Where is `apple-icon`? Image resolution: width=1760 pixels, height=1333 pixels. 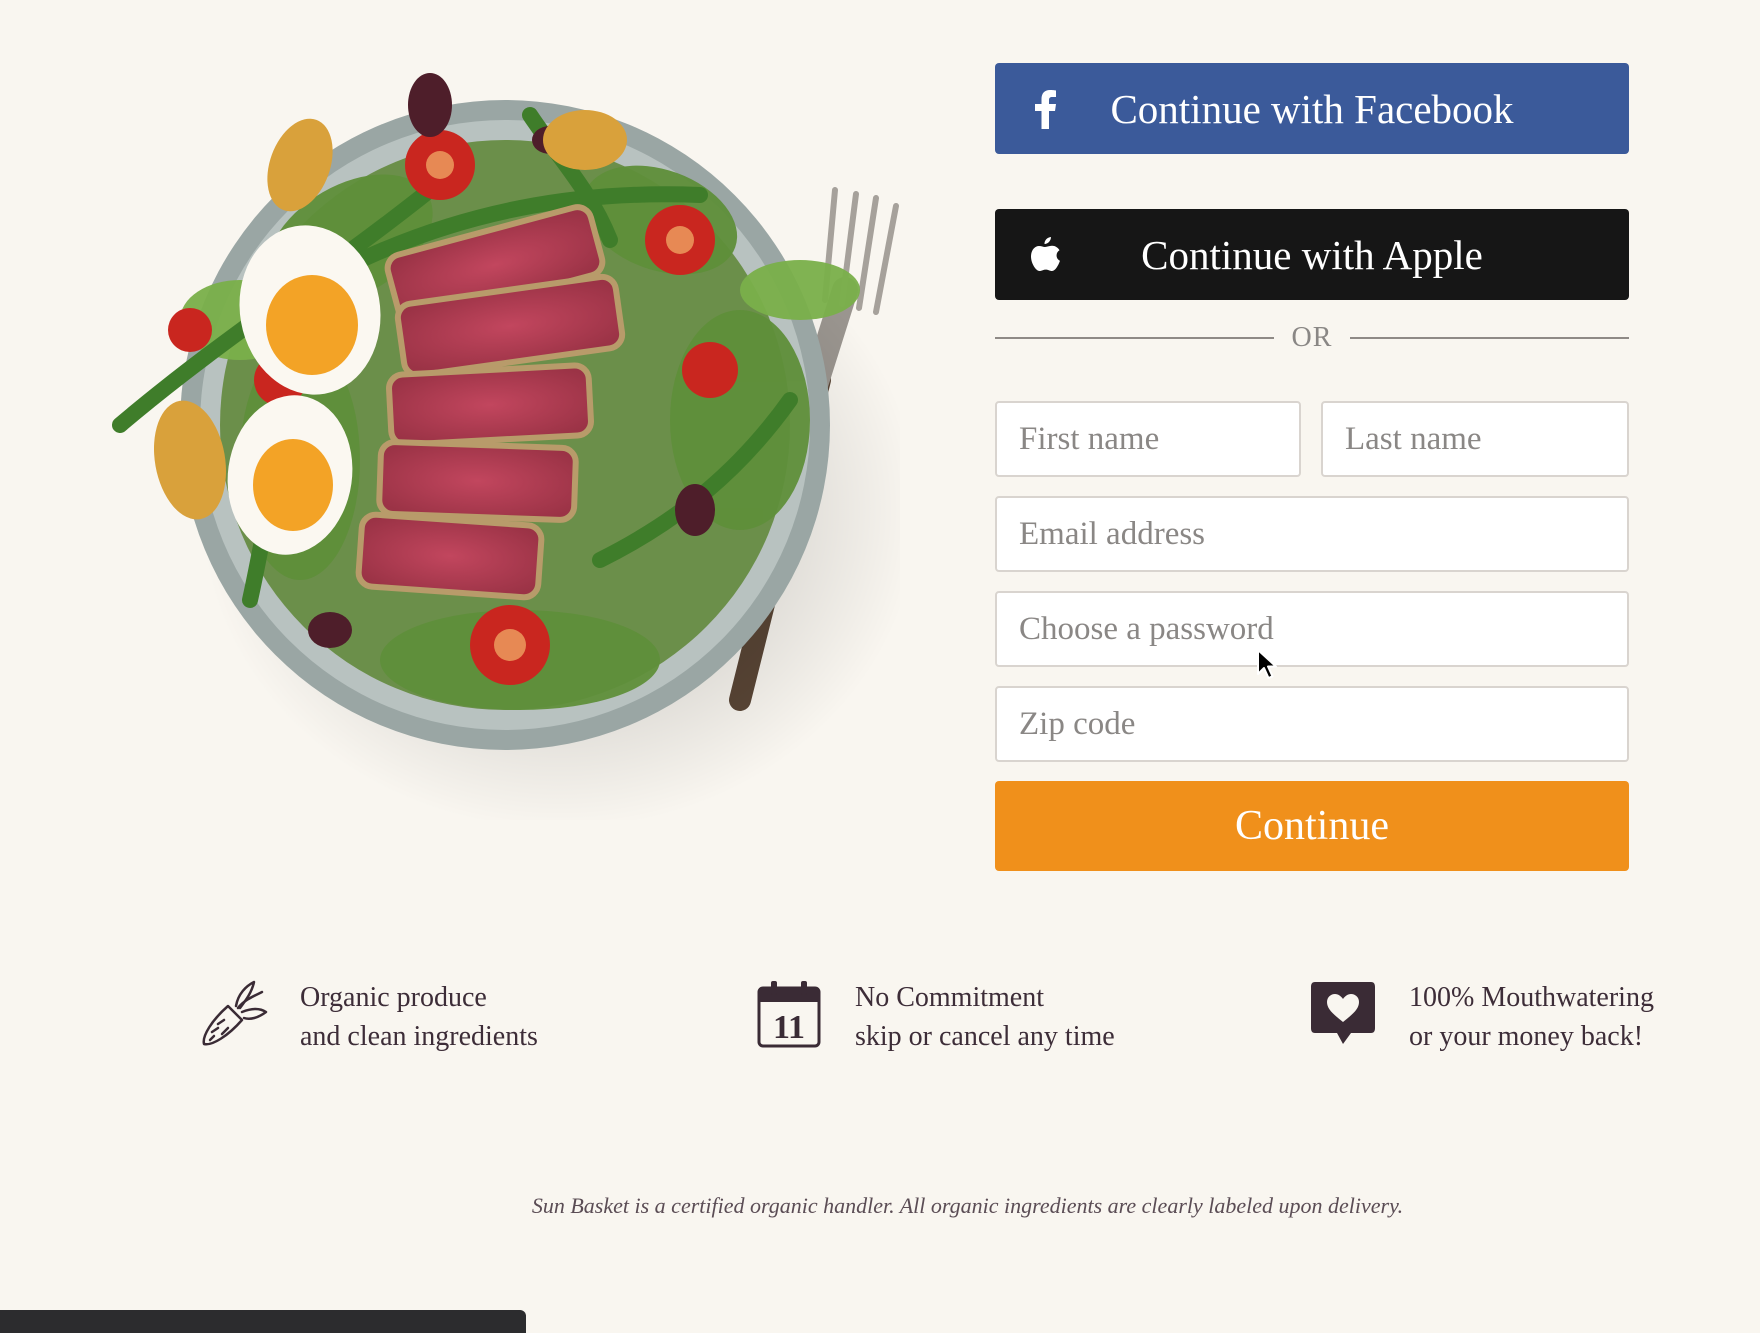
apple-icon is located at coordinates (1045, 255).